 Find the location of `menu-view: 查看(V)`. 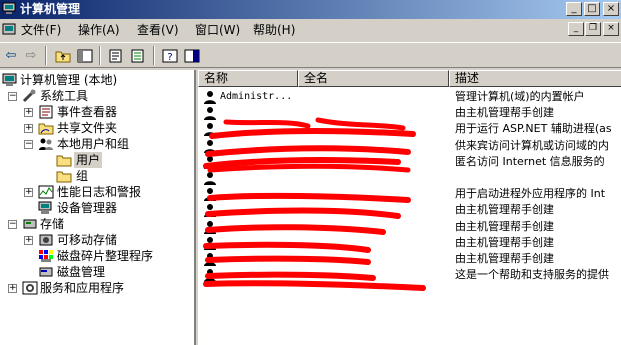

menu-view: 查看(V) is located at coordinates (158, 30).